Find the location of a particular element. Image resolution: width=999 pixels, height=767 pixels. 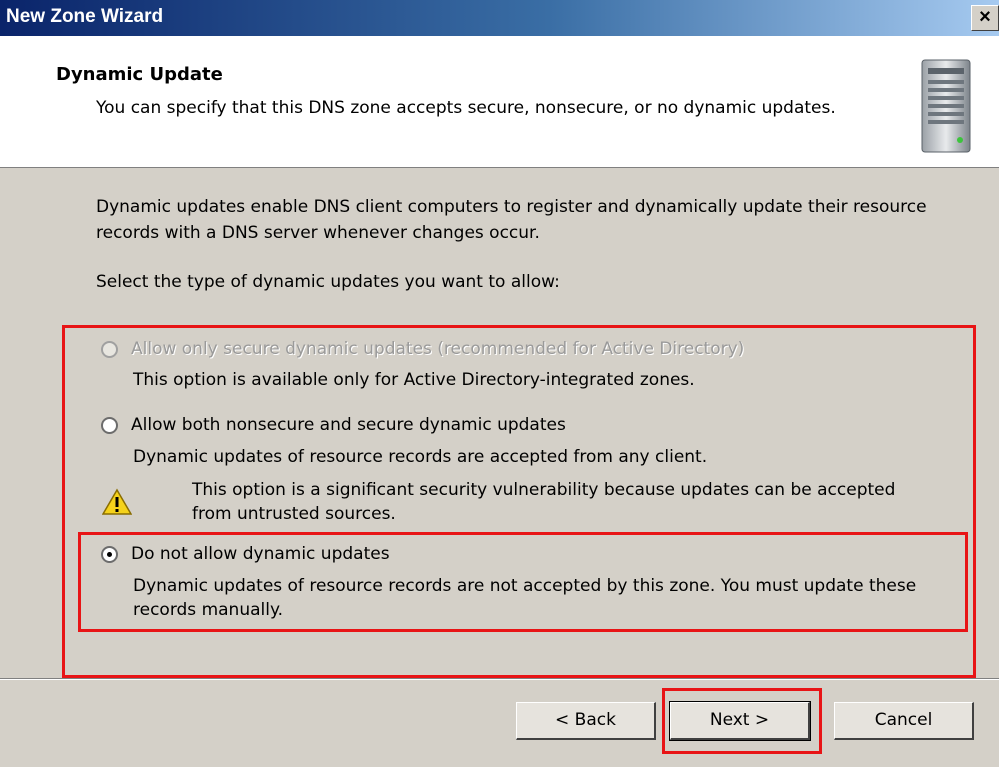

close-button: × is located at coordinates (985, 18).